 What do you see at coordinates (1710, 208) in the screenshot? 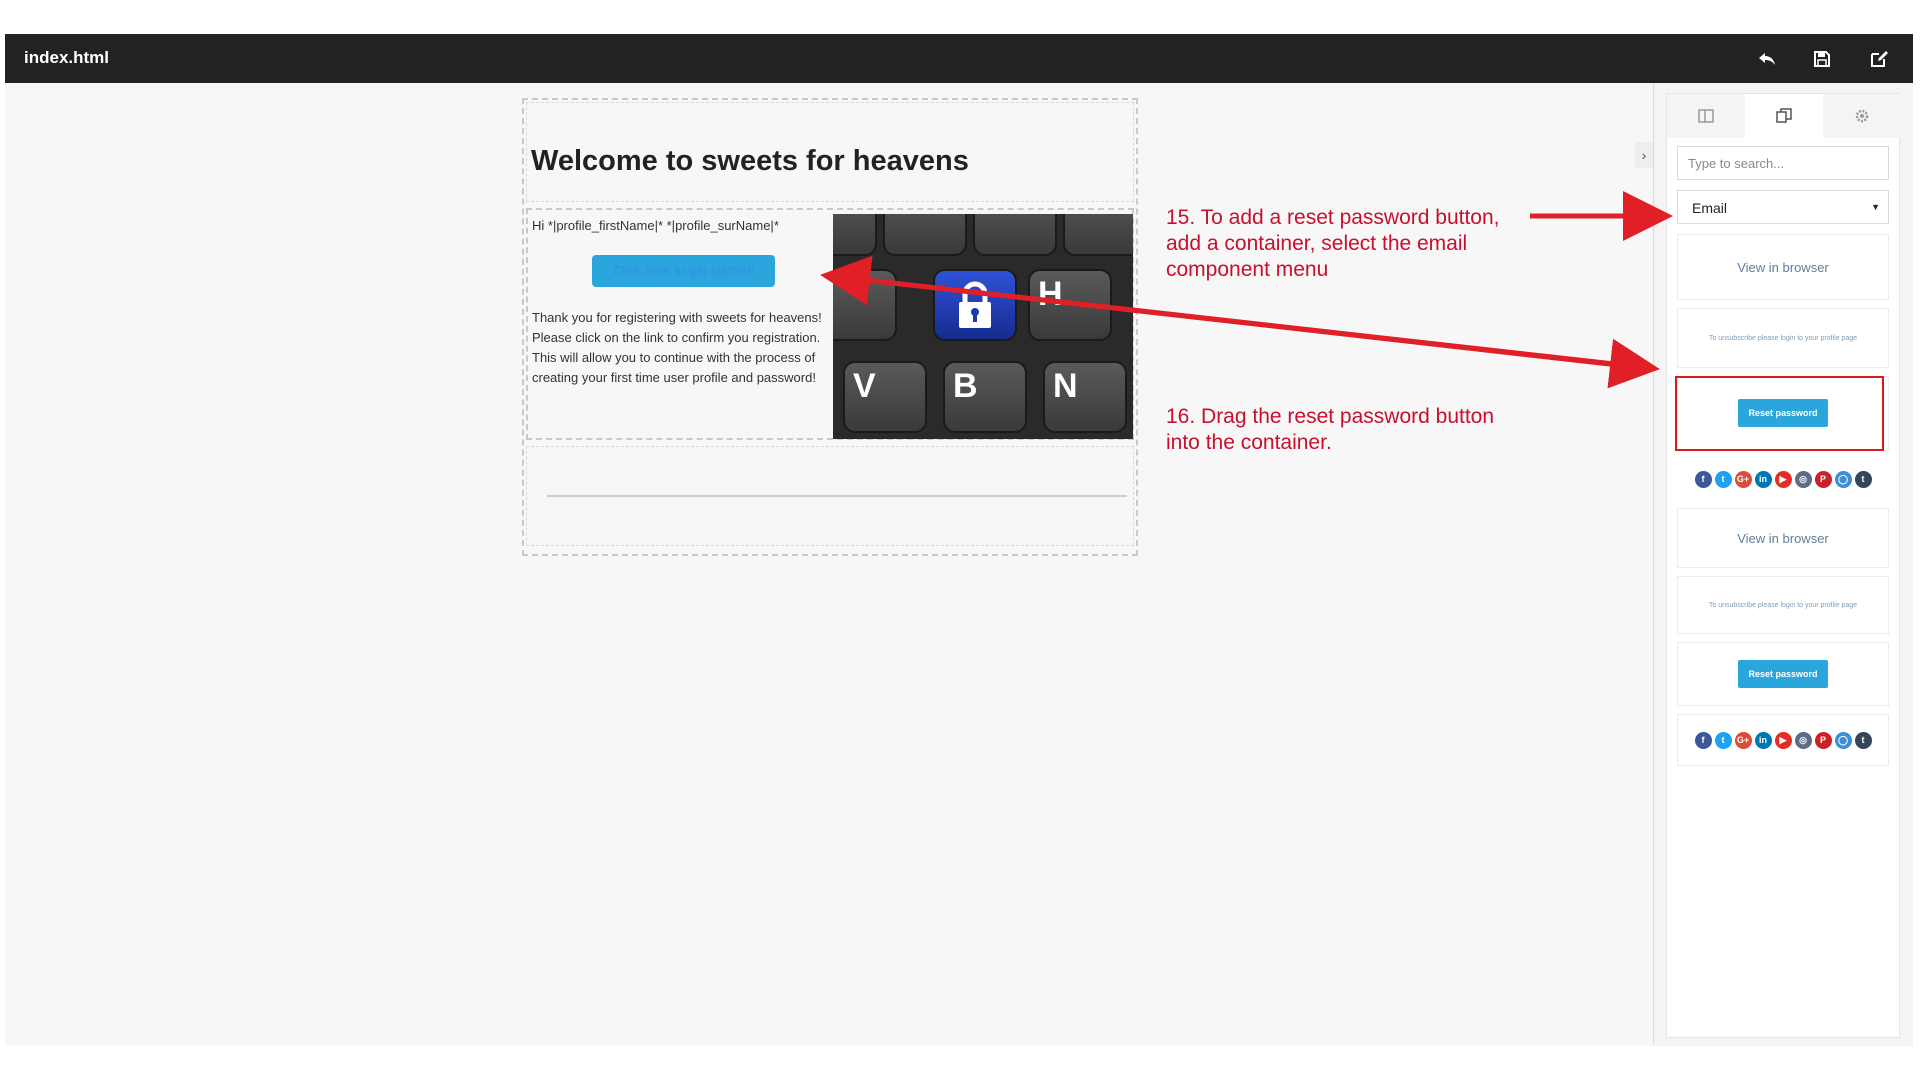
I see `category-selected-label: Email` at bounding box center [1710, 208].